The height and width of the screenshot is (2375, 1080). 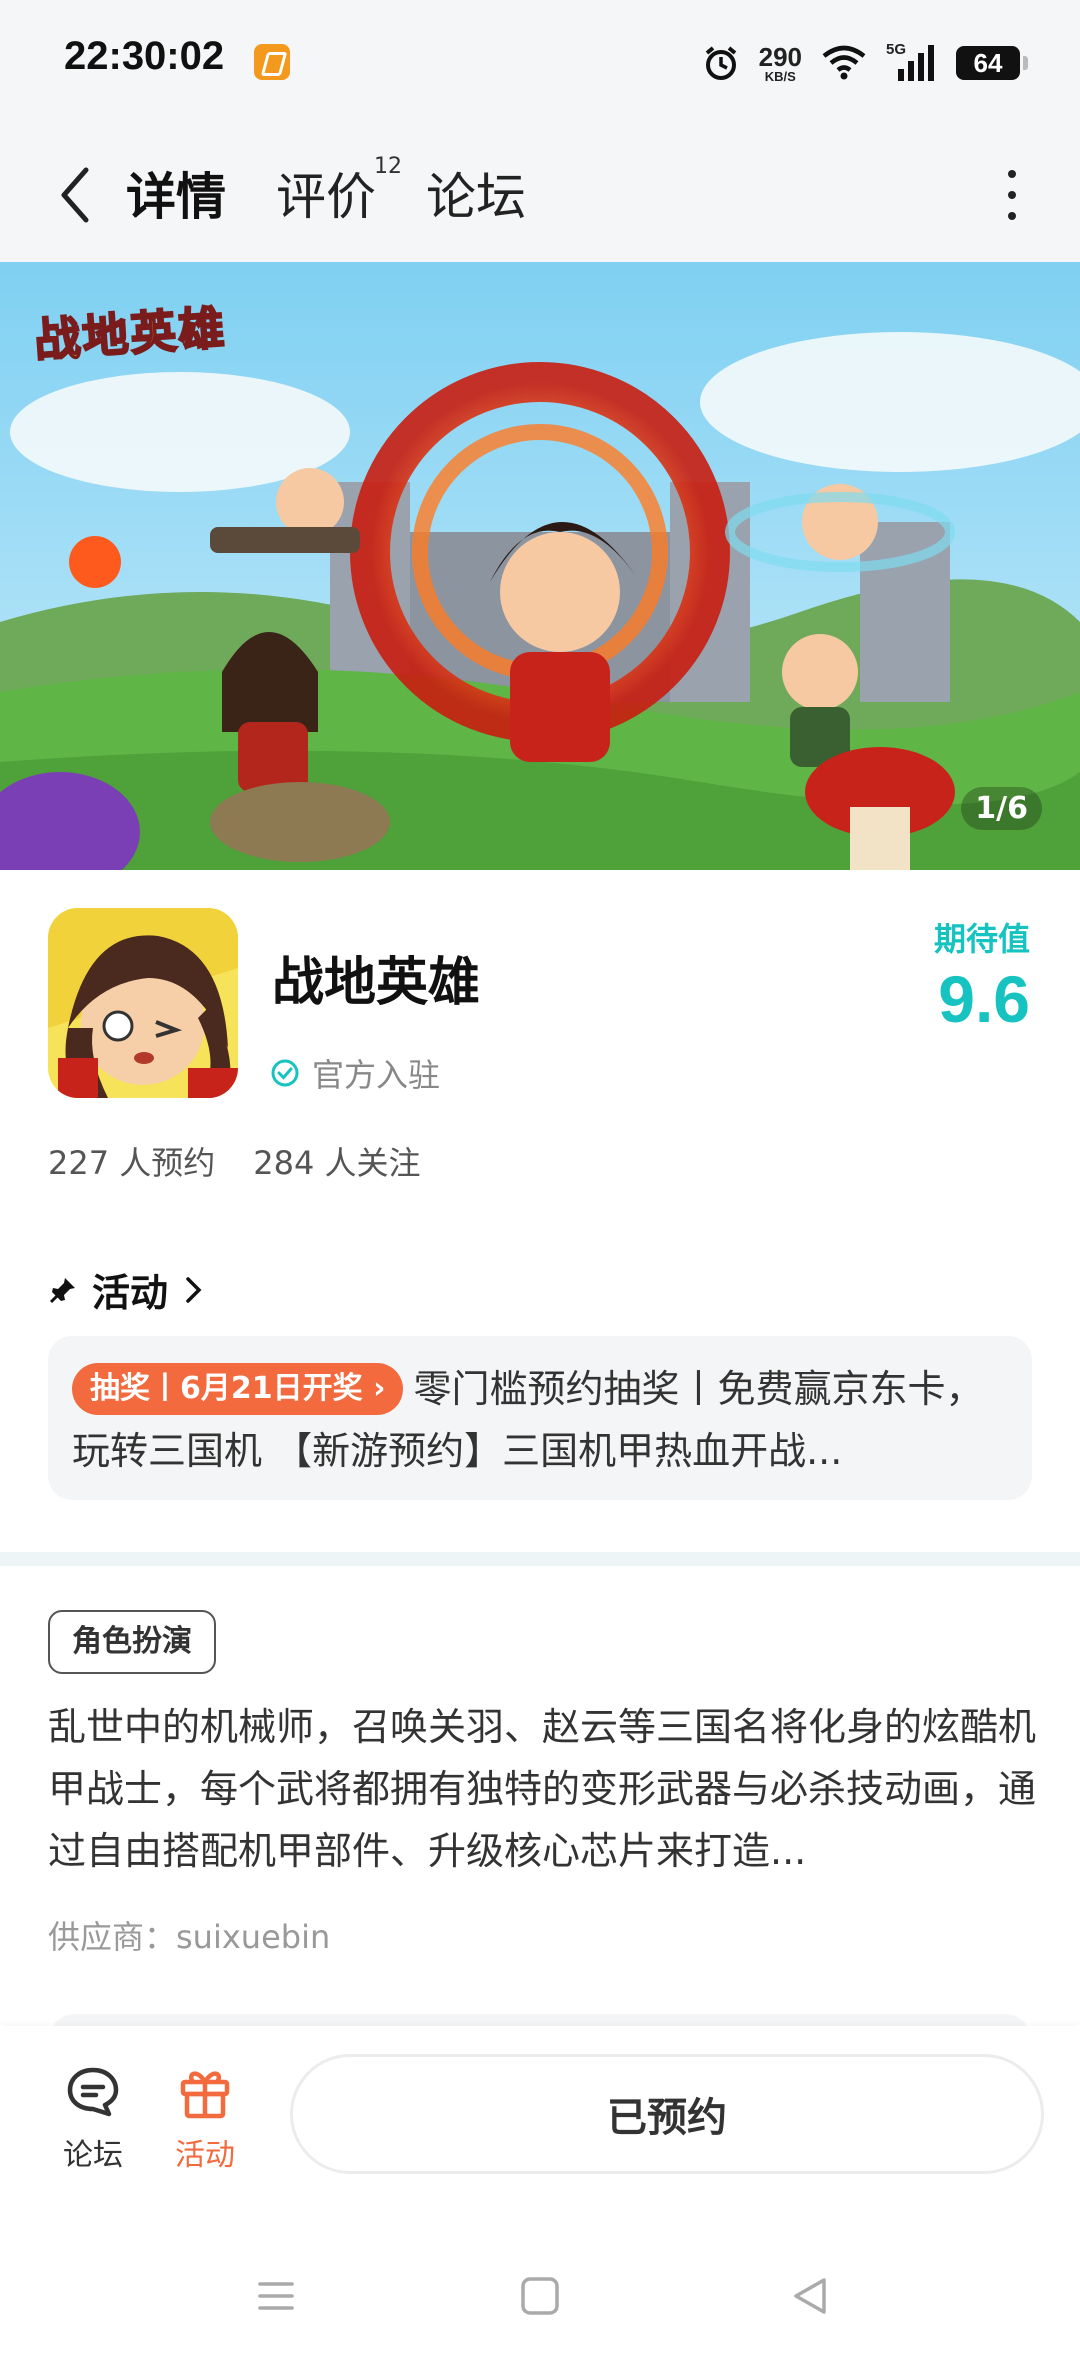 What do you see at coordinates (984, 999) in the screenshot?
I see `expectation-value: 9.6` at bounding box center [984, 999].